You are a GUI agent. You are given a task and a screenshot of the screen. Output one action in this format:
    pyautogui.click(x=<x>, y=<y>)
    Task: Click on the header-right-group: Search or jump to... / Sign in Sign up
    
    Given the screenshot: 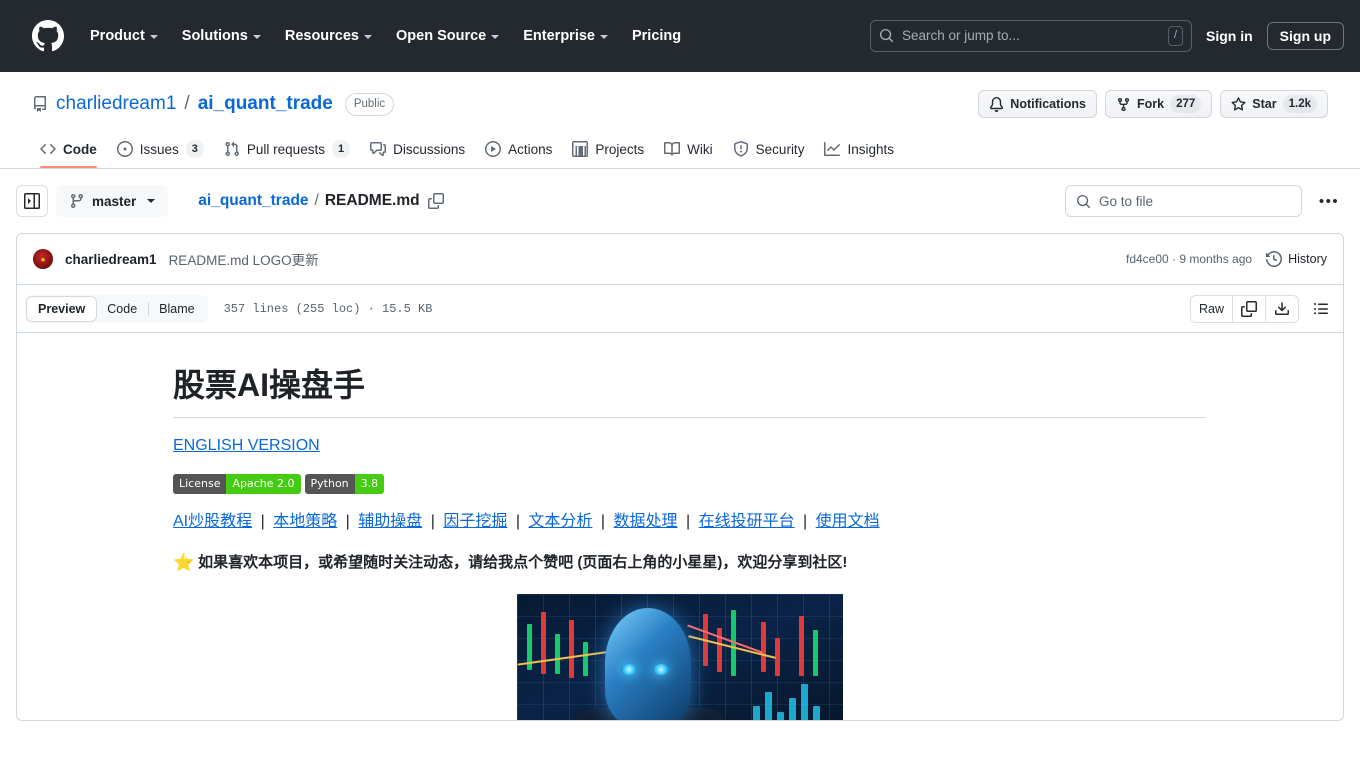 What is the action you would take?
    pyautogui.click(x=1107, y=35)
    